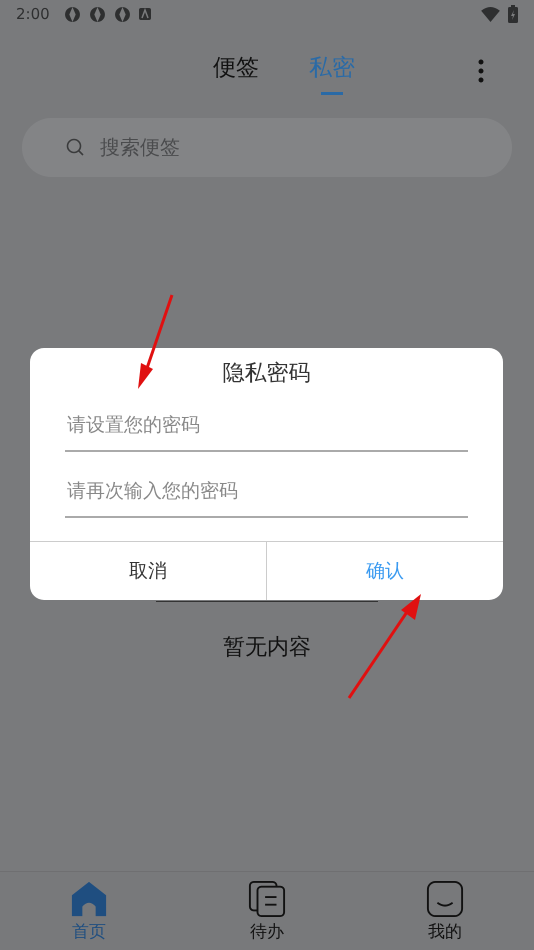 The width and height of the screenshot is (534, 950). What do you see at coordinates (33, 14) in the screenshot?
I see `status-time: 2:00` at bounding box center [33, 14].